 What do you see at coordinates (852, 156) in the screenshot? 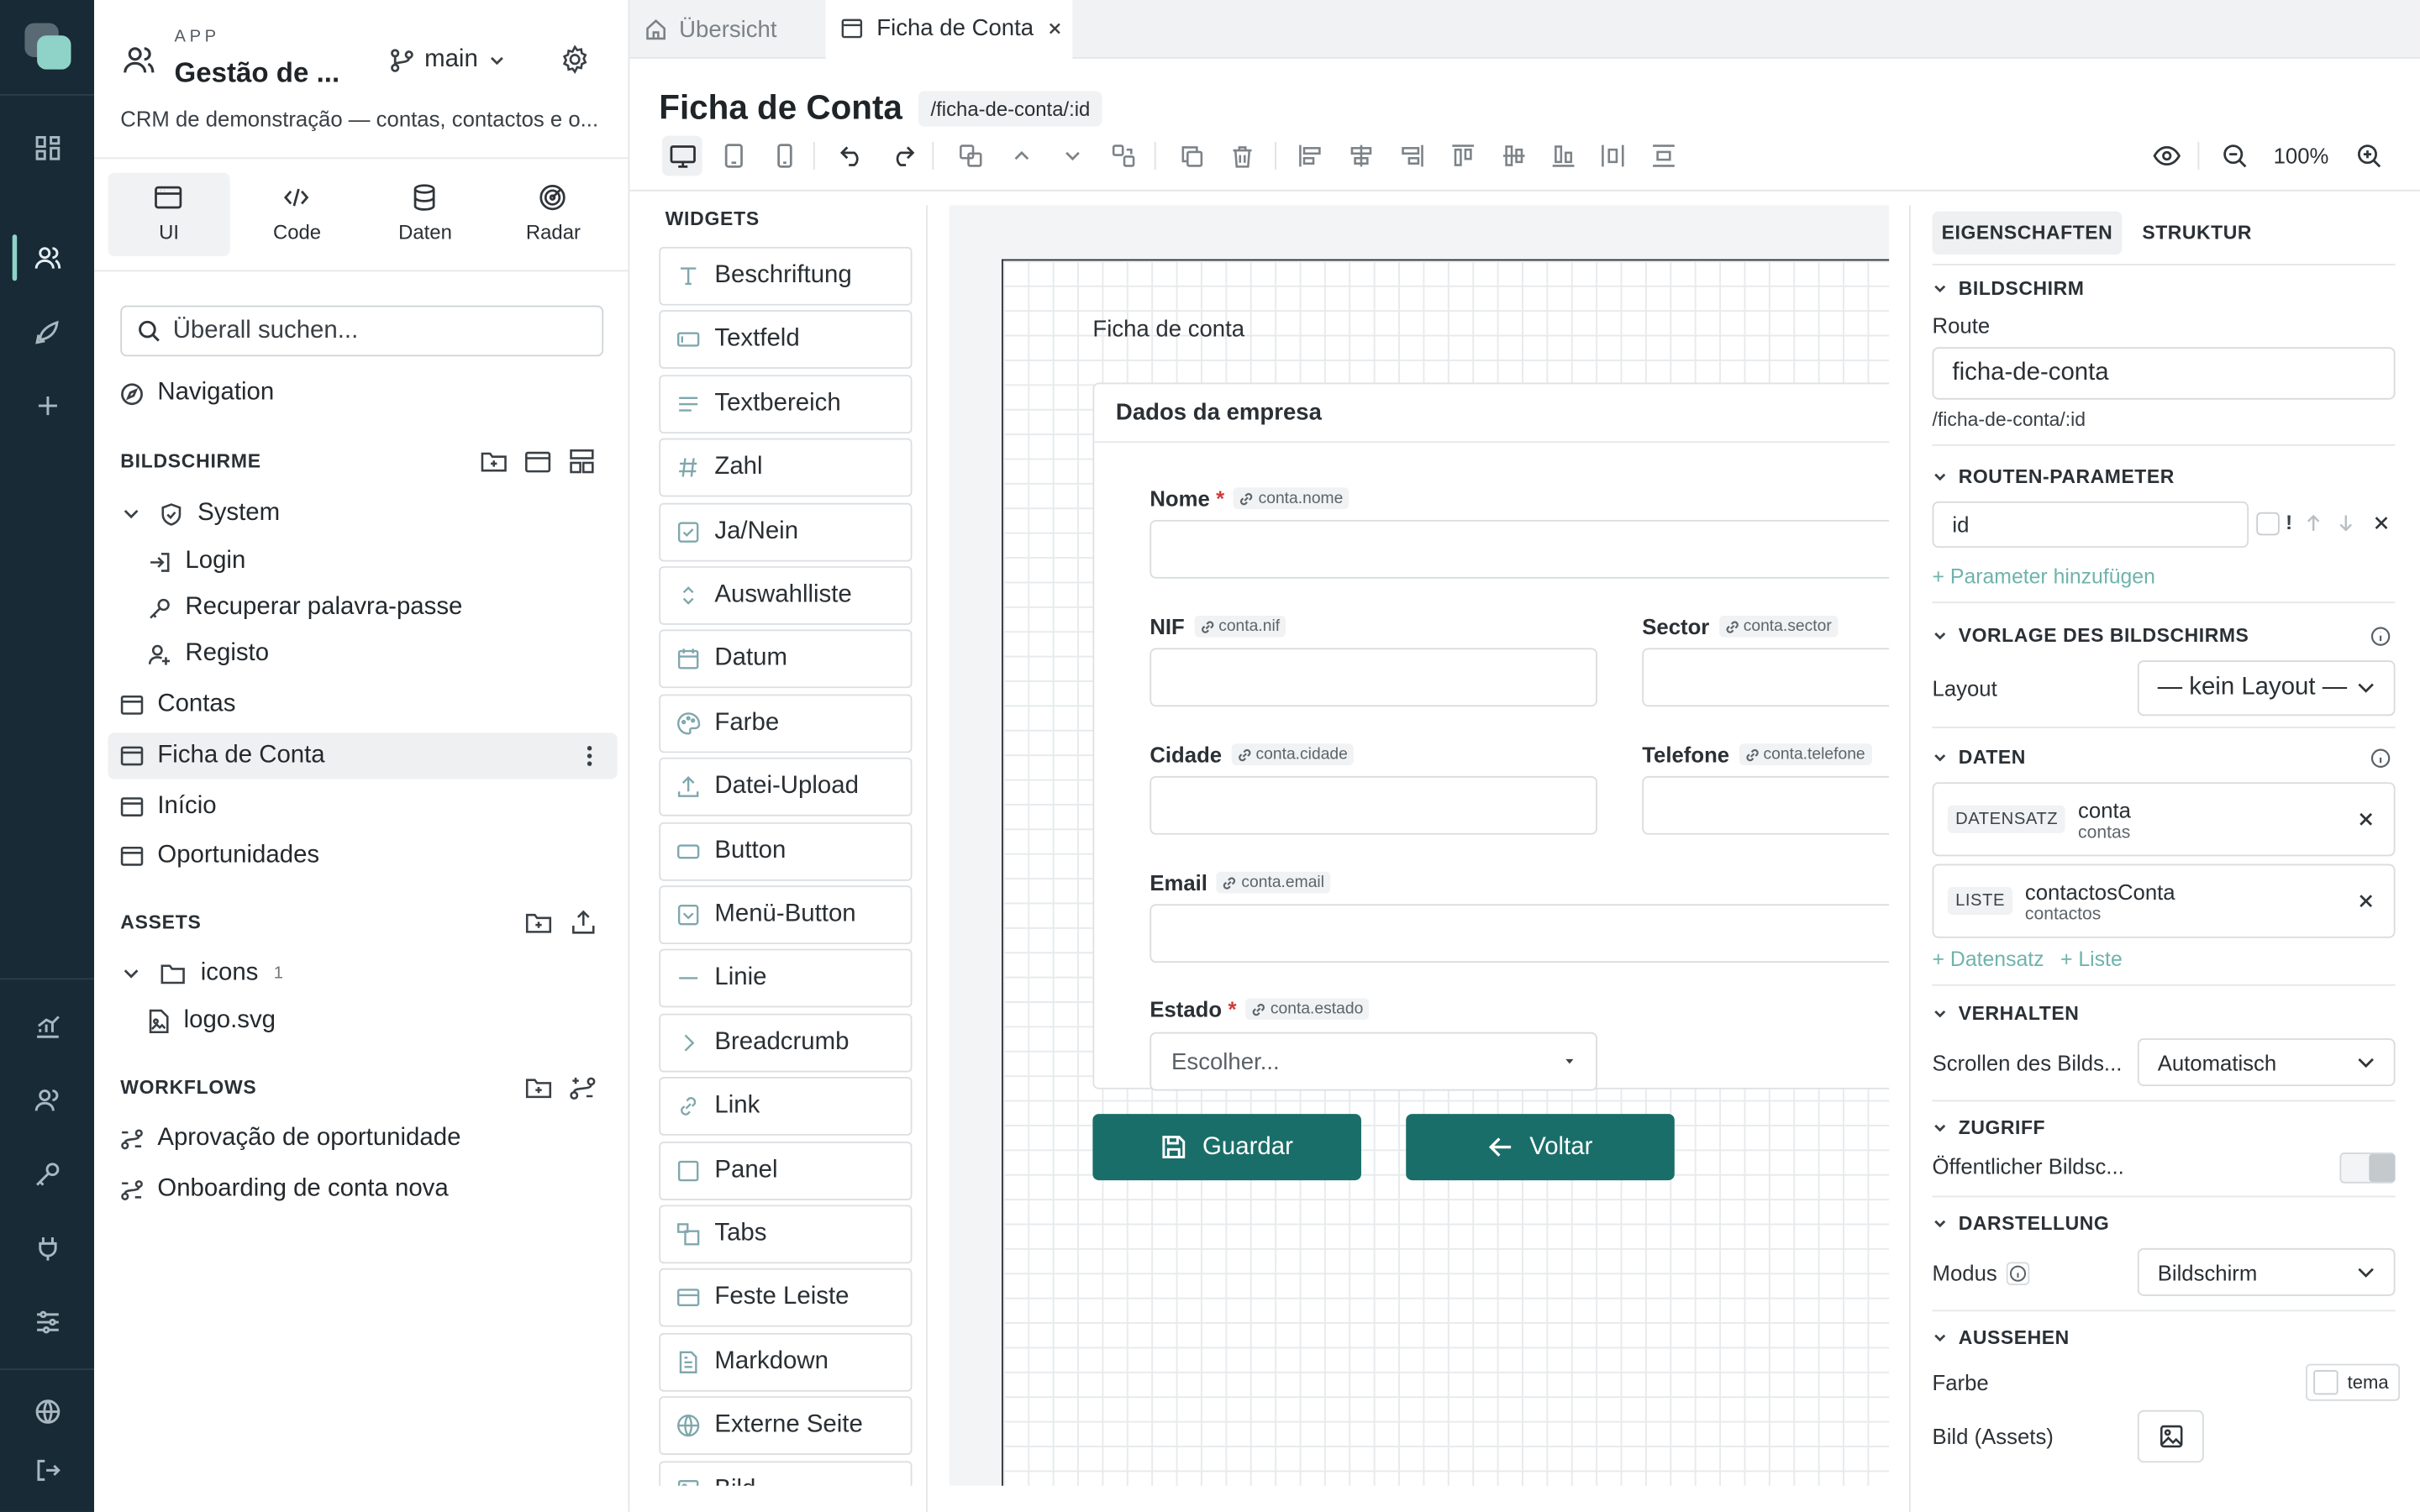
I see `undo-icon` at bounding box center [852, 156].